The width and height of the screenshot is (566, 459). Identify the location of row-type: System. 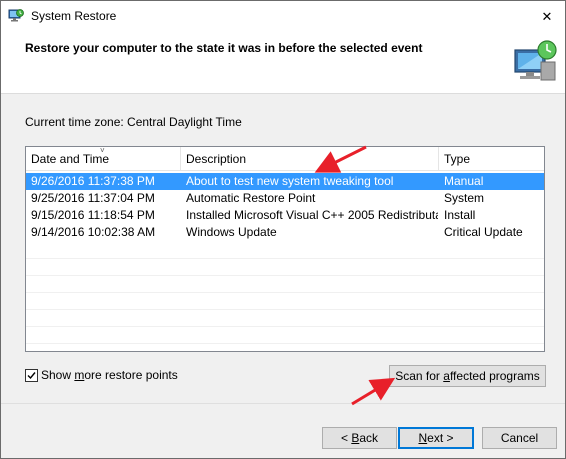
(464, 198).